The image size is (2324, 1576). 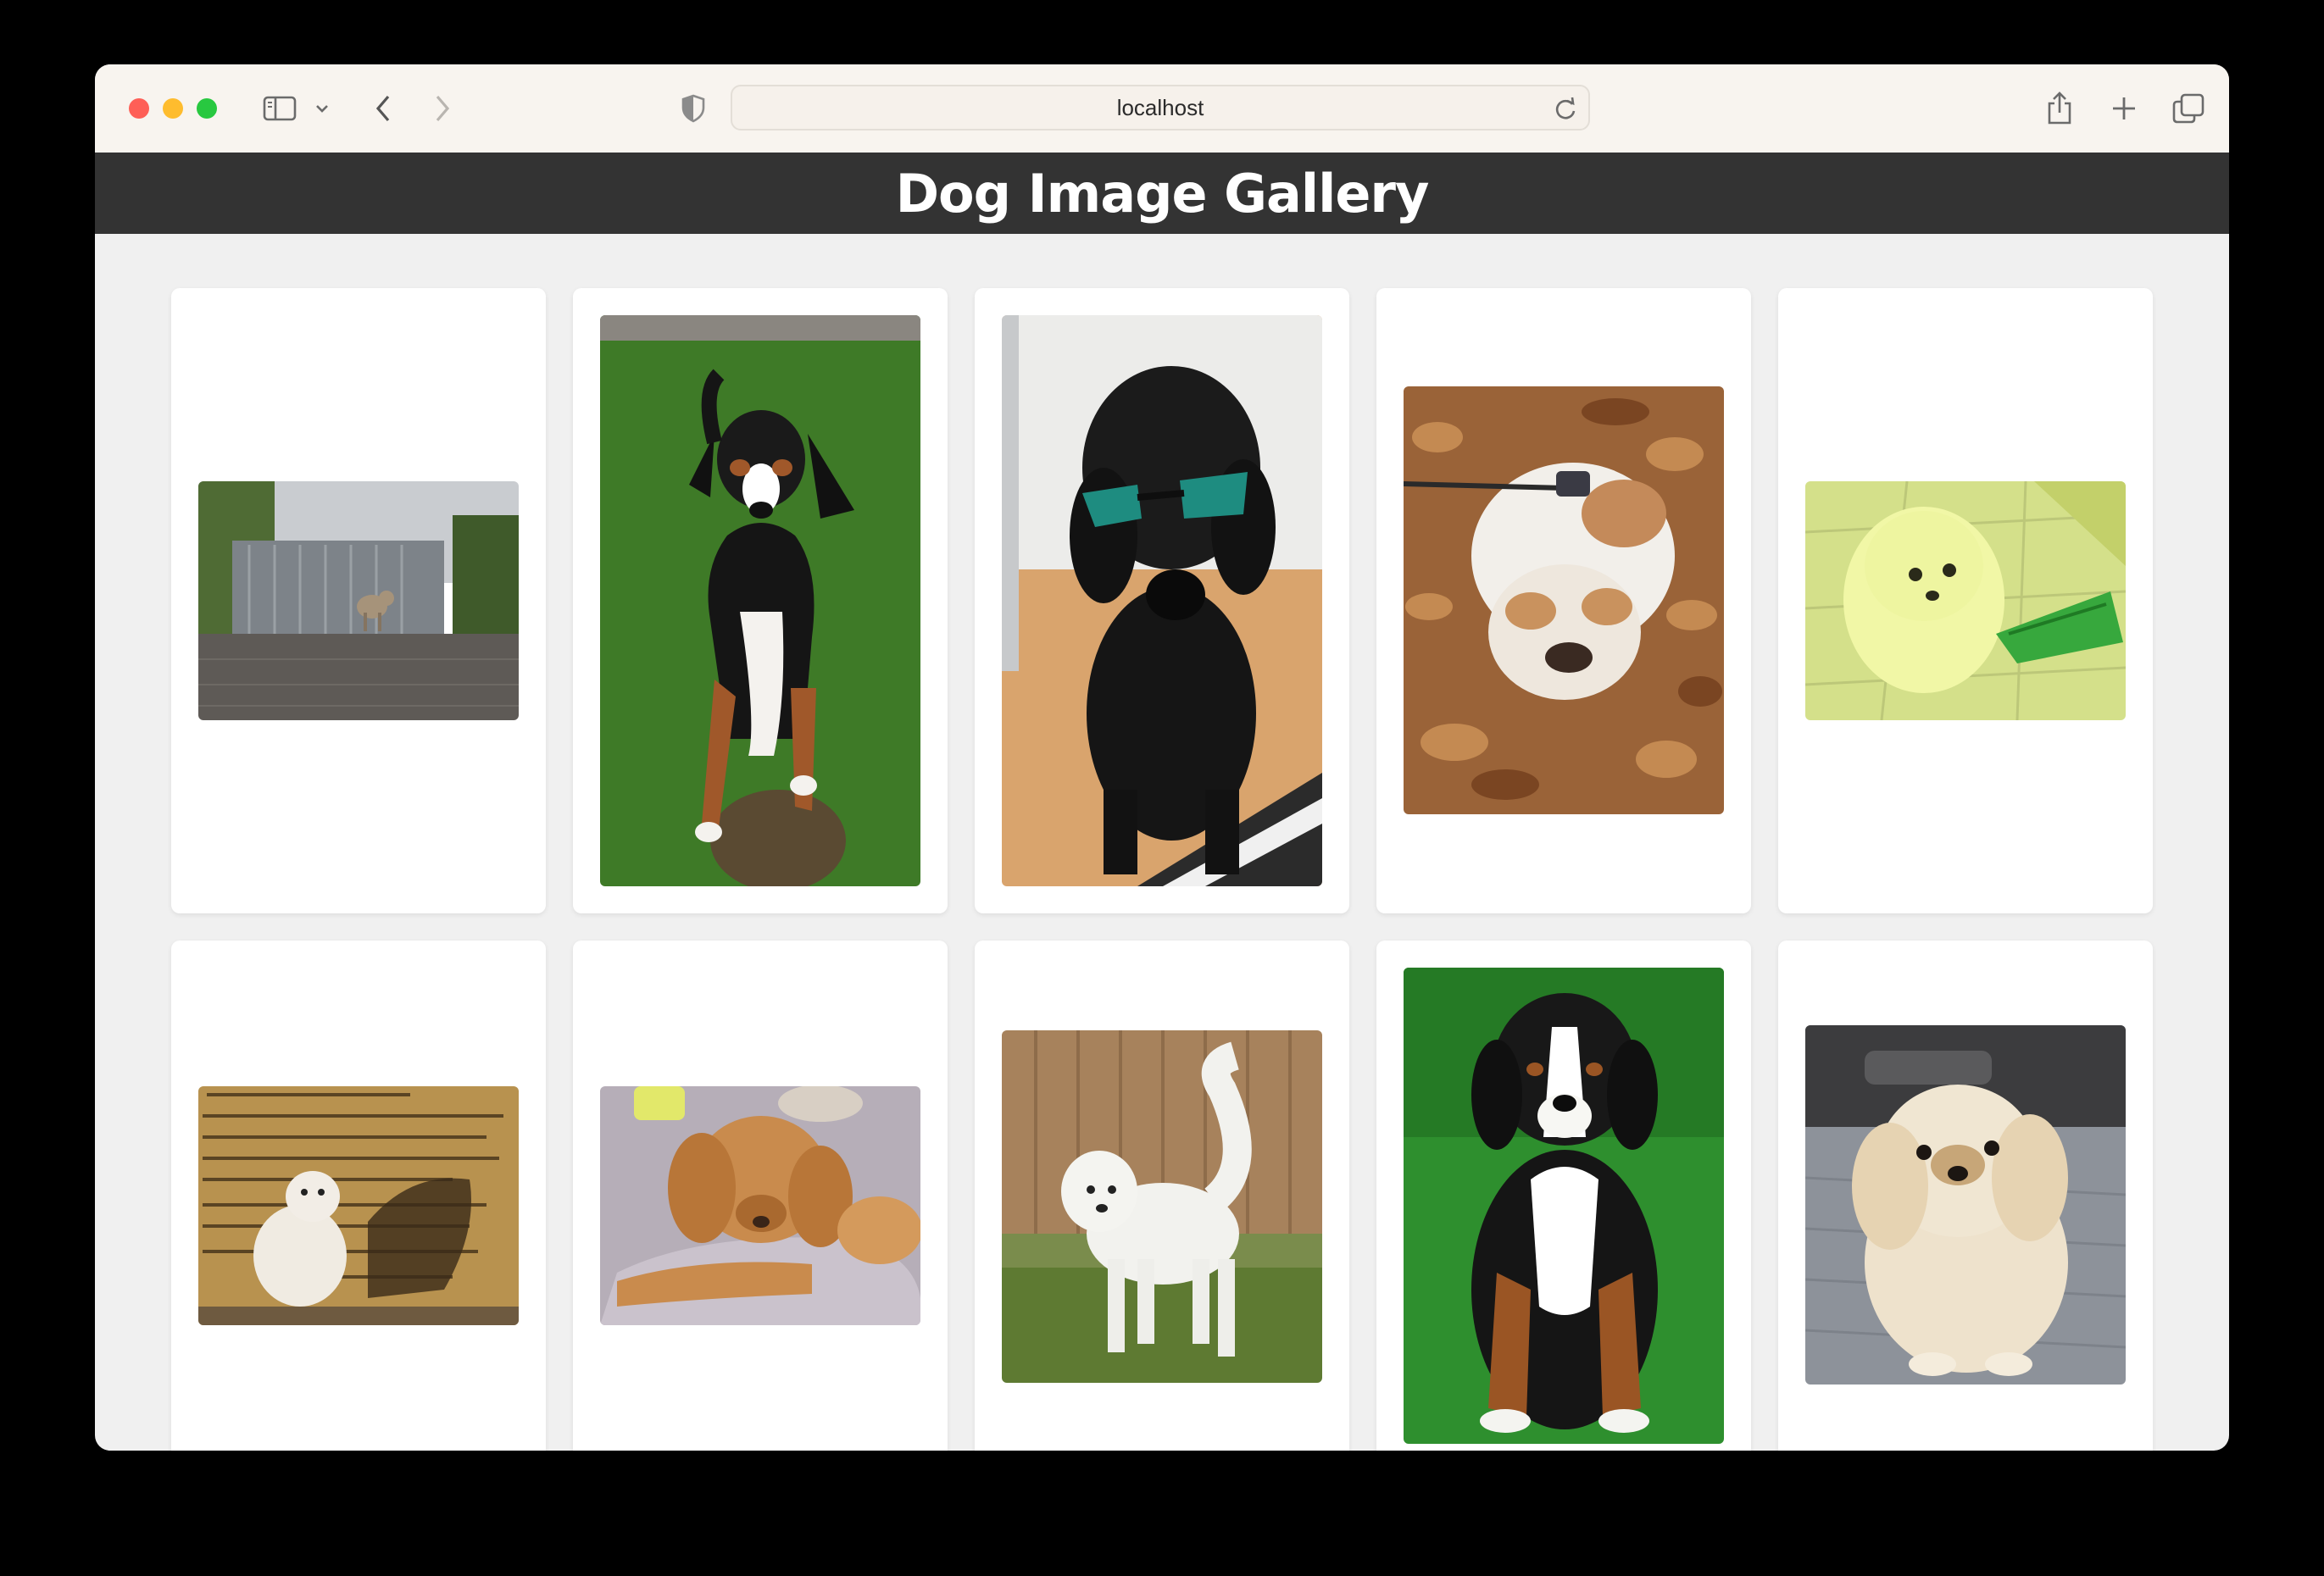 I want to click on page-title: Dog Image Gallery, so click(x=1162, y=193).